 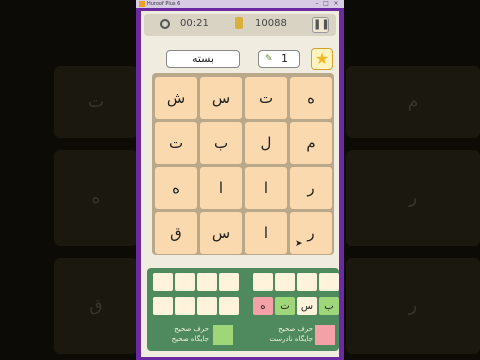 I want to click on pause-button: ❚❚, so click(x=321, y=25).